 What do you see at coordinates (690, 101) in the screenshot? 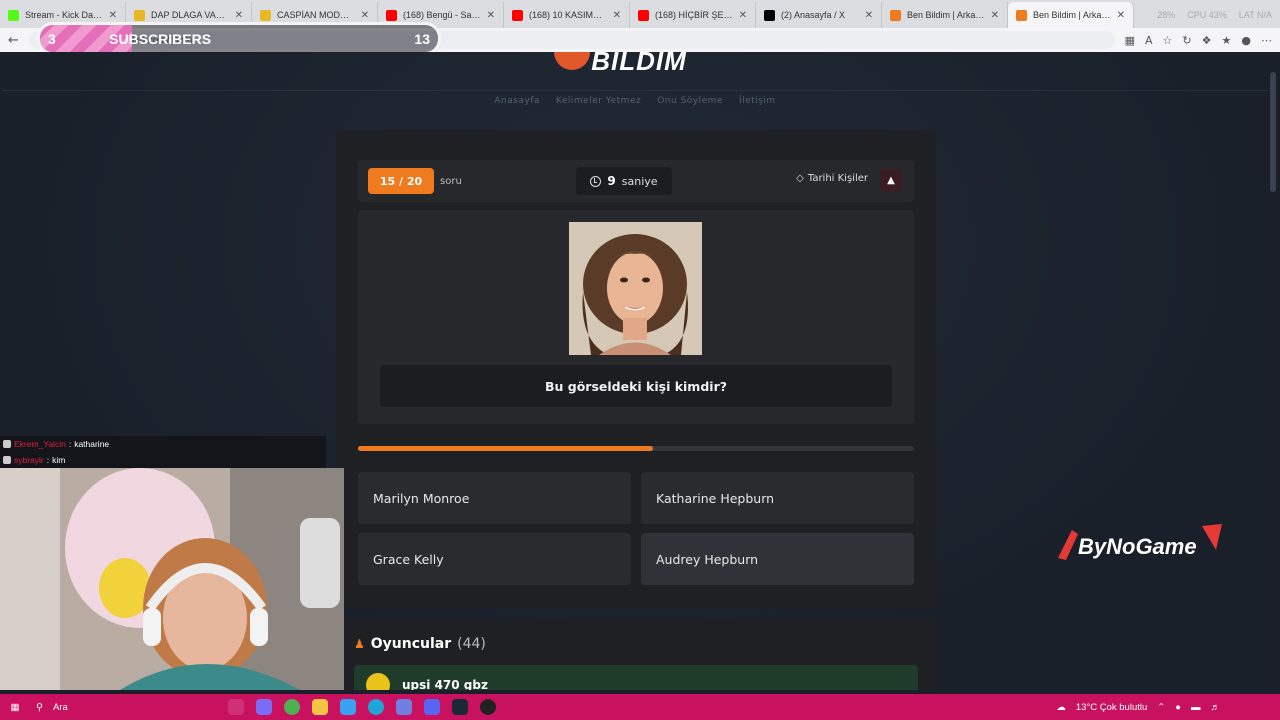
I see `nav-onu-soyleme: Onu Söyleme` at bounding box center [690, 101].